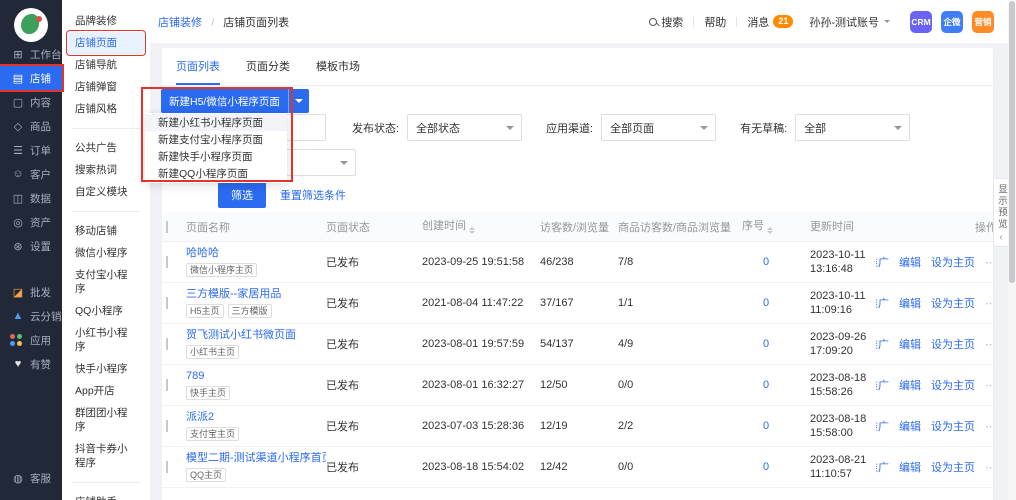  Describe the element at coordinates (106, 43) in the screenshot. I see `subnav-item: 店铺页面` at that location.